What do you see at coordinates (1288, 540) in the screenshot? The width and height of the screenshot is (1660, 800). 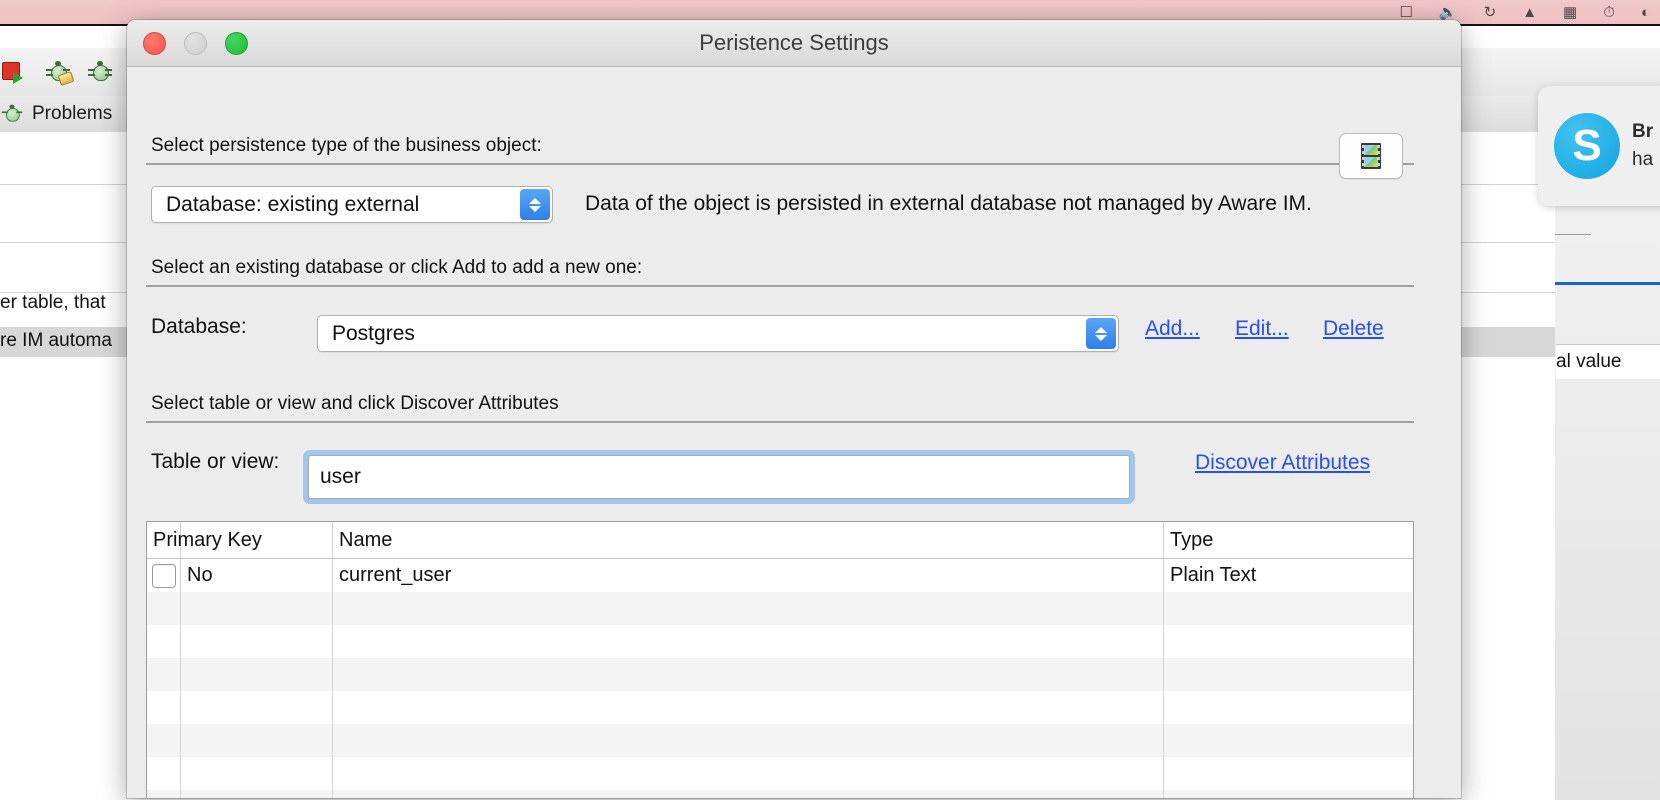 I see `column-header-type: Type` at bounding box center [1288, 540].